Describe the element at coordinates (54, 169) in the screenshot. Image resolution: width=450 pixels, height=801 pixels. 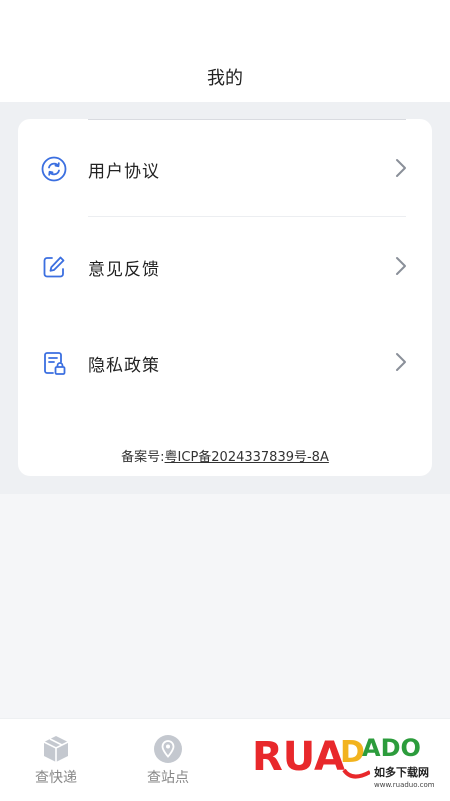
I see `refresh-circle-icon` at that location.